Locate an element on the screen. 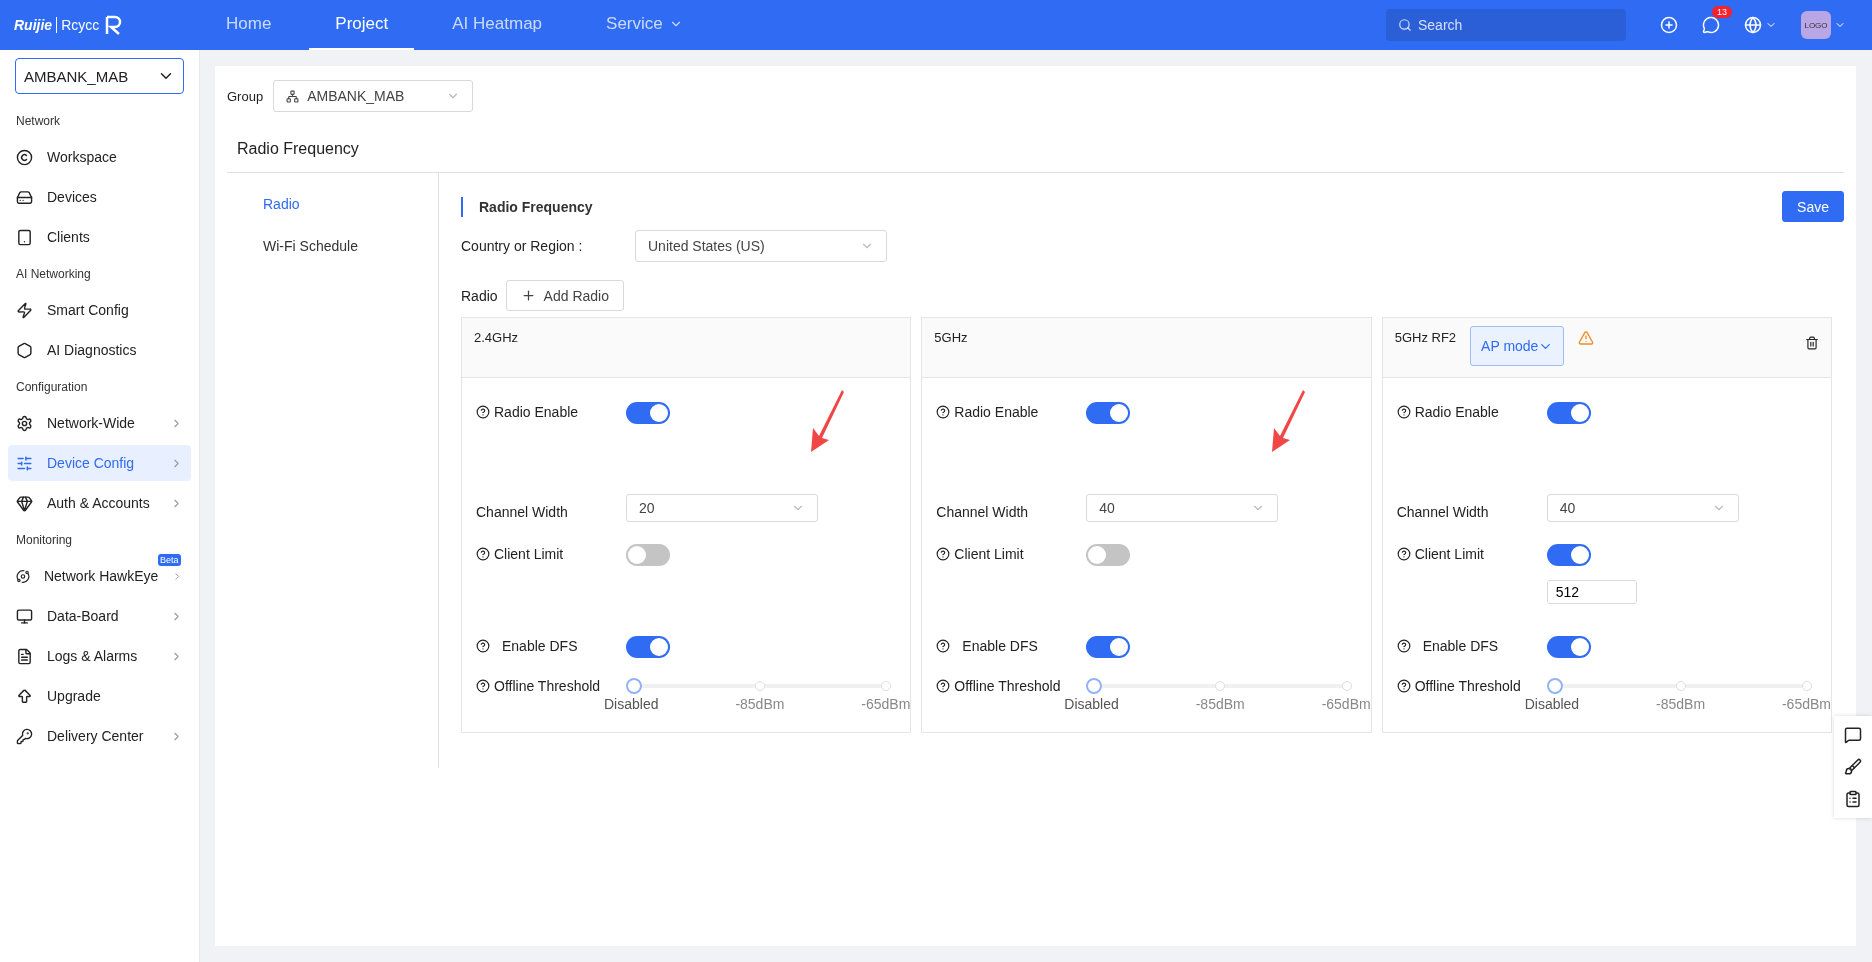 Image resolution: width=1872 pixels, height=962 pixels. brush-icon is located at coordinates (1853, 767).